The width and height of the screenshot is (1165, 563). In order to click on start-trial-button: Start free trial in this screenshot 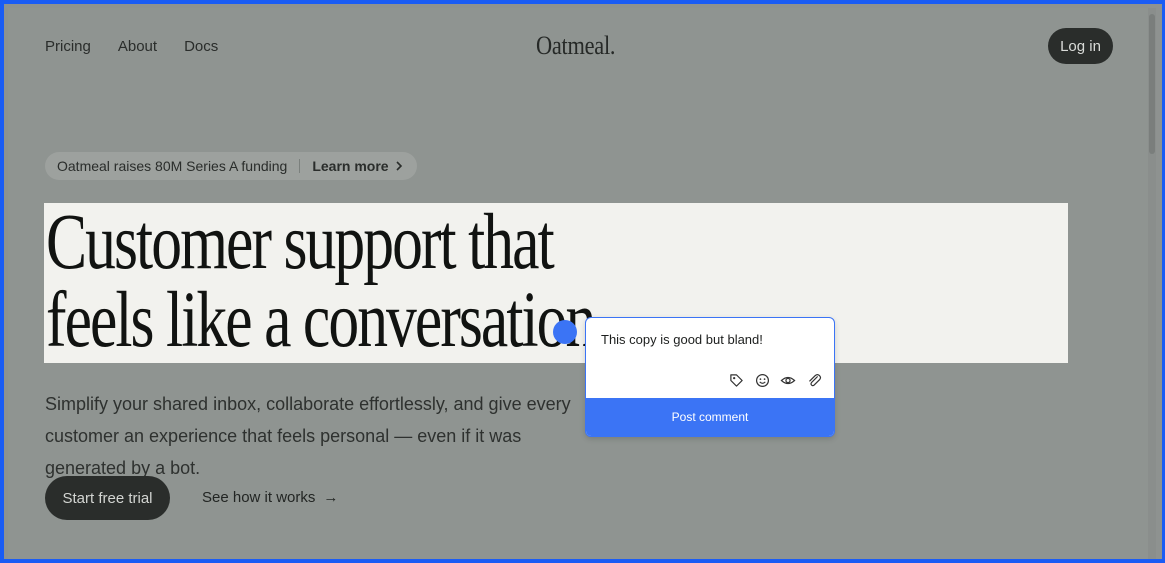, I will do `click(107, 498)`.